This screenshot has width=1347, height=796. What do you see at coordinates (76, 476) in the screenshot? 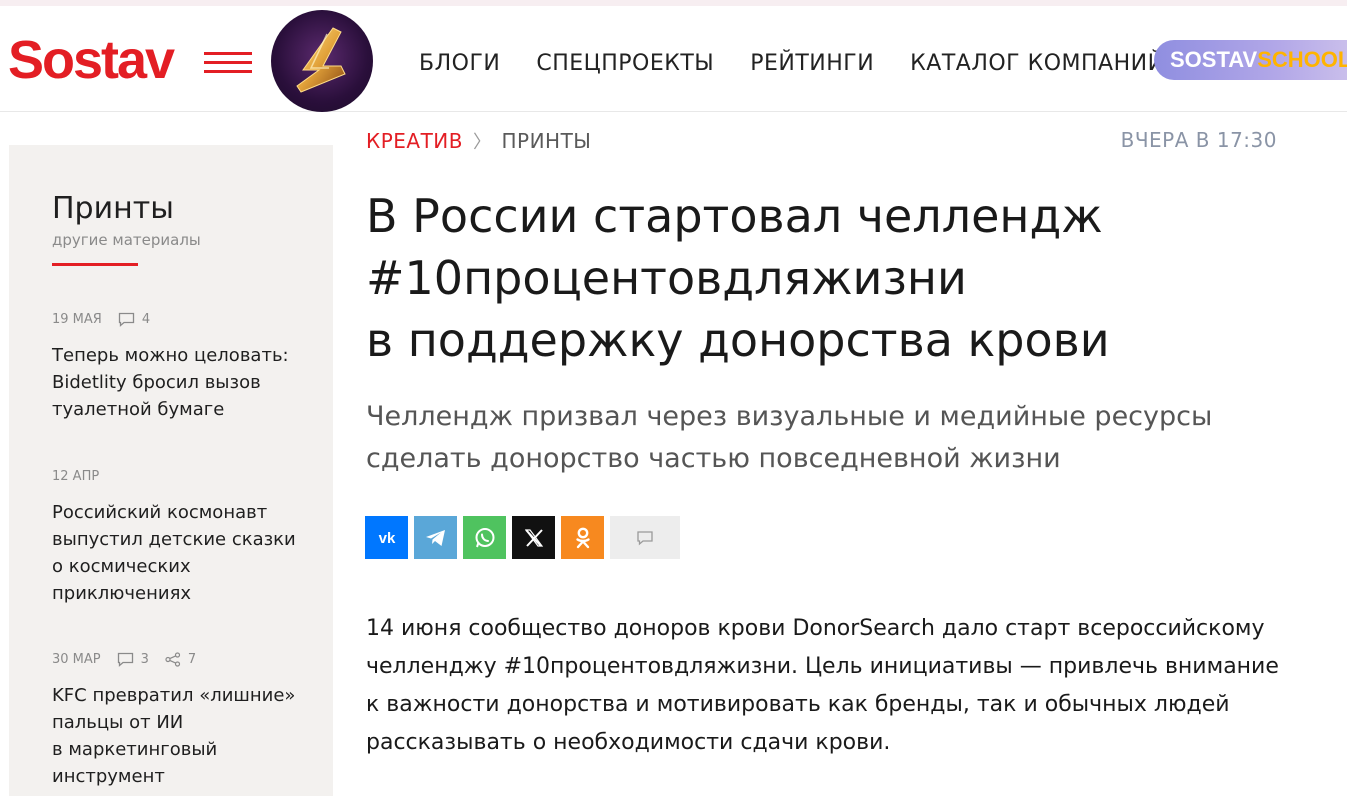
I see `item-date: 12 АПР` at bounding box center [76, 476].